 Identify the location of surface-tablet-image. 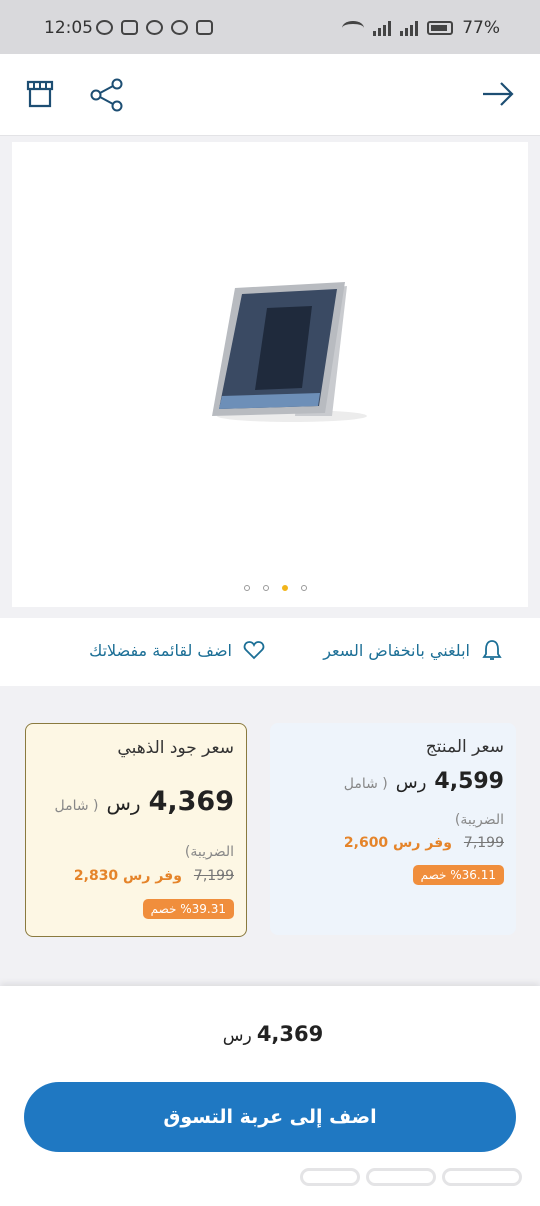
(289, 352).